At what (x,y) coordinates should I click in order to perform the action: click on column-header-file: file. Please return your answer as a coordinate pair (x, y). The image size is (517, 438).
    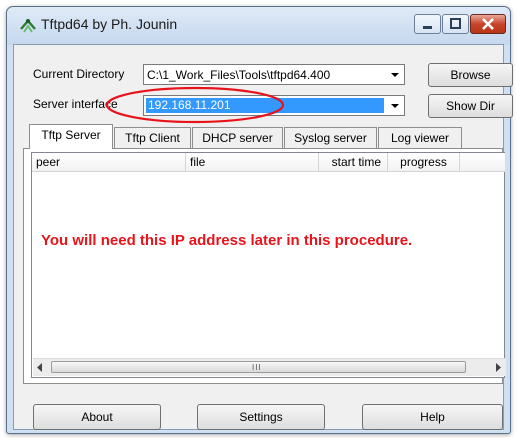
    Looking at the image, I should click on (252, 162).